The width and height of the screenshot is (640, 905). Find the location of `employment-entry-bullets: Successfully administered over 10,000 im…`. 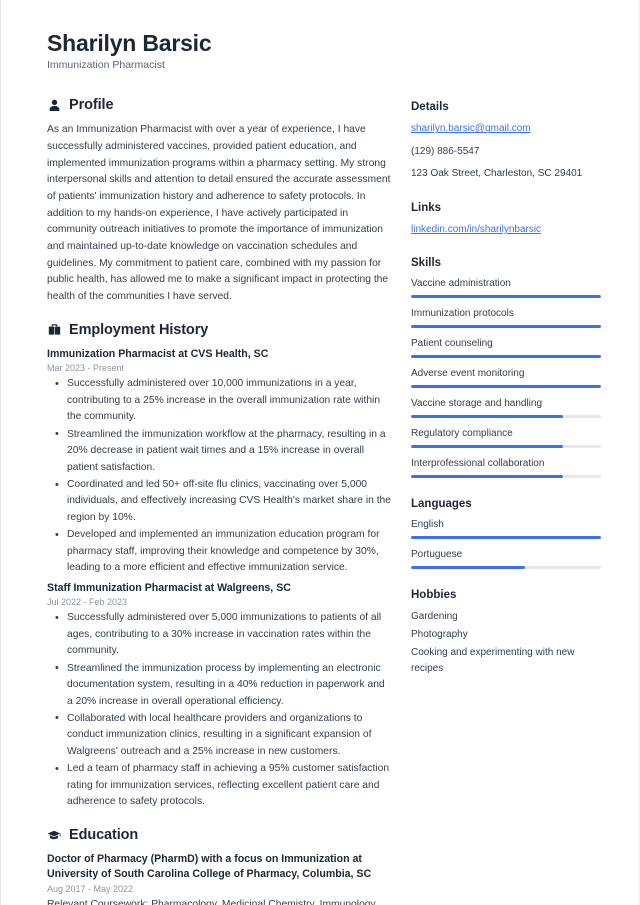

employment-entry-bullets: Successfully administered over 10,000 im… is located at coordinates (219, 476).